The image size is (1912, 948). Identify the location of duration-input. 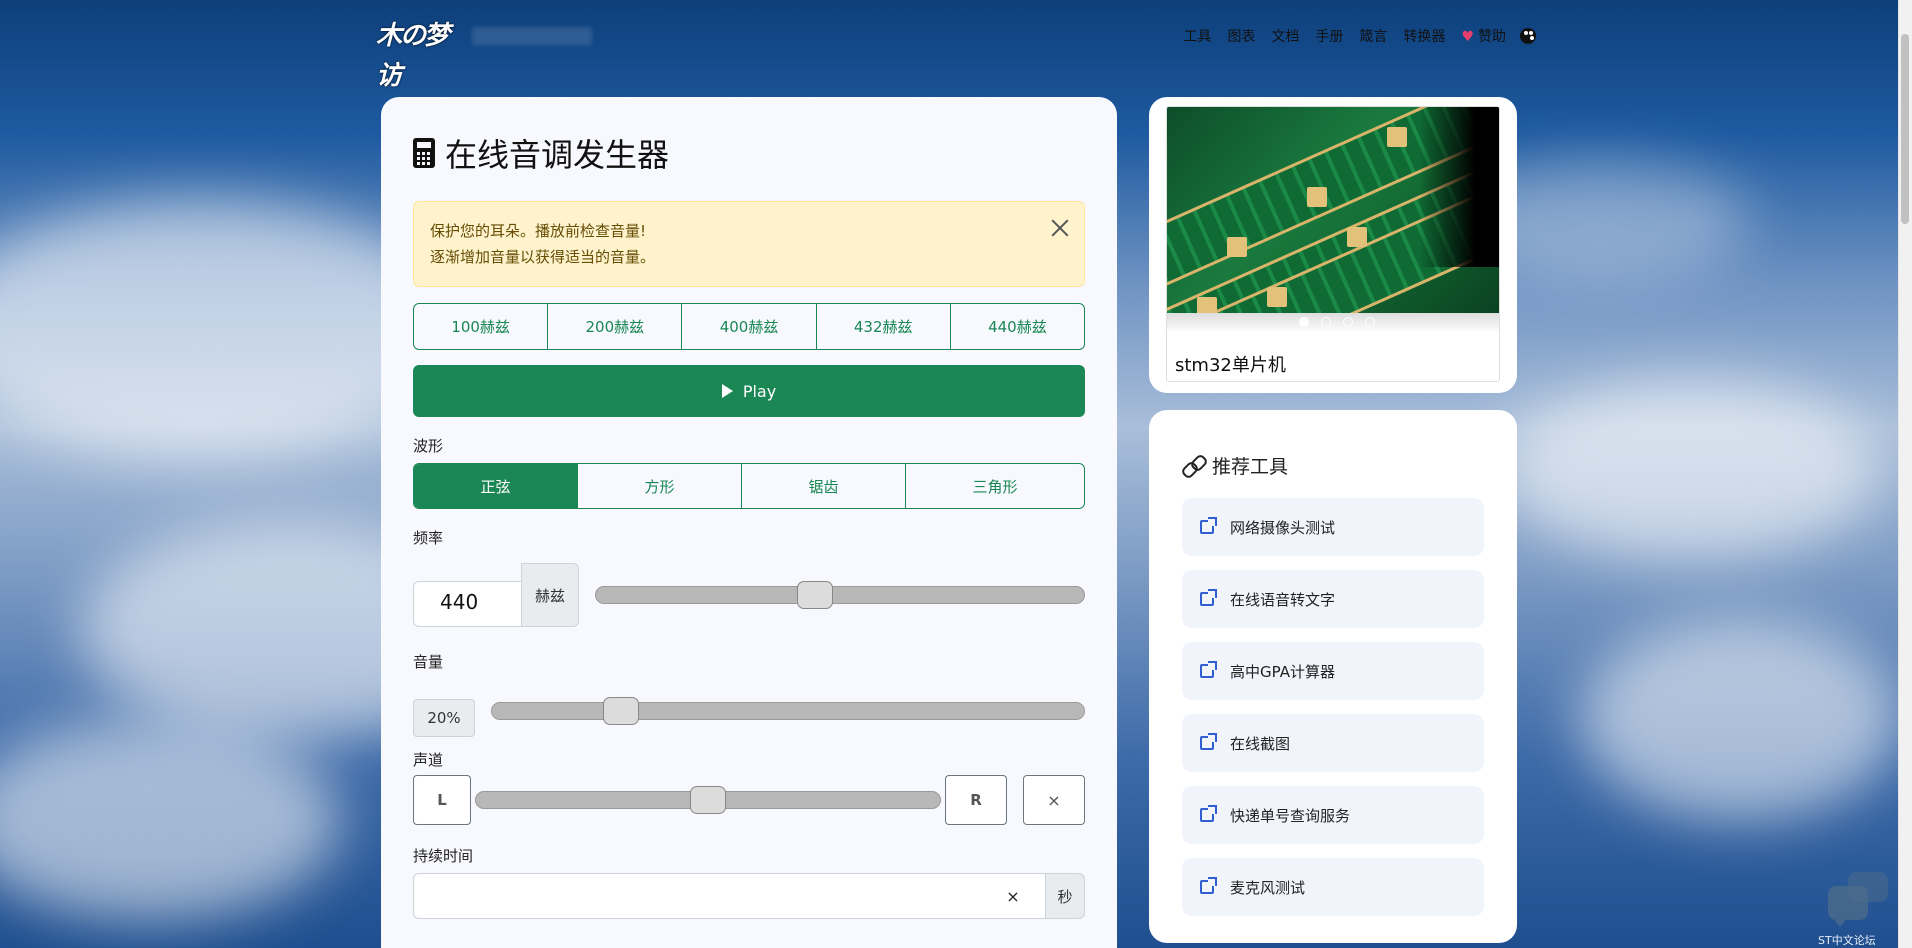
(697, 896).